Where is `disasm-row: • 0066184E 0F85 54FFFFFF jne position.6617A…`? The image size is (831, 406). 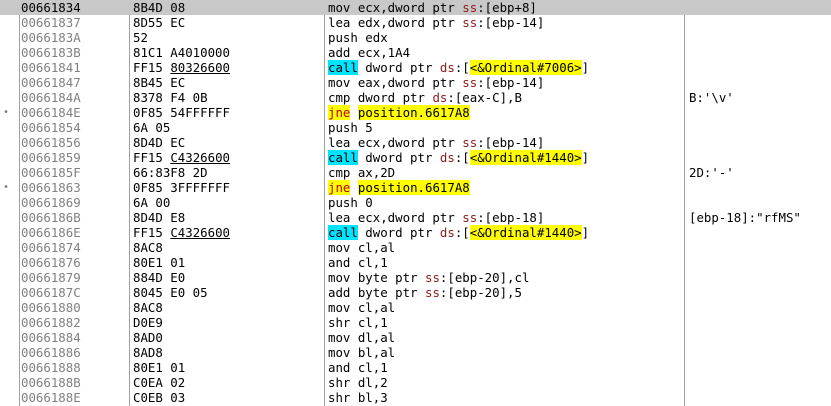
disasm-row: • 0066184E 0F85 54FFFFFF jne position.6617A… is located at coordinates (415, 112).